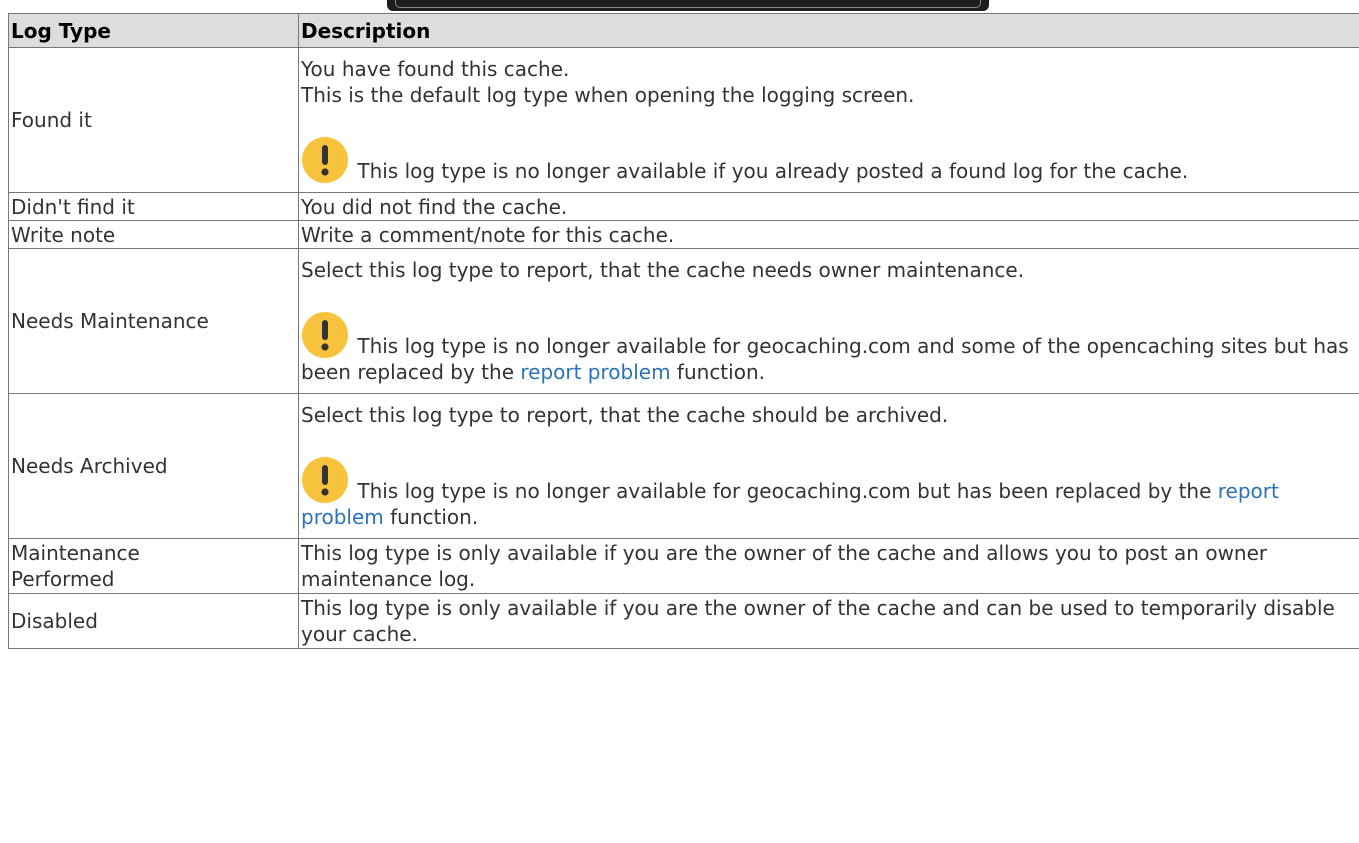 This screenshot has height=843, width=1359. I want to click on screenshot-image-fragment, so click(688, 5).